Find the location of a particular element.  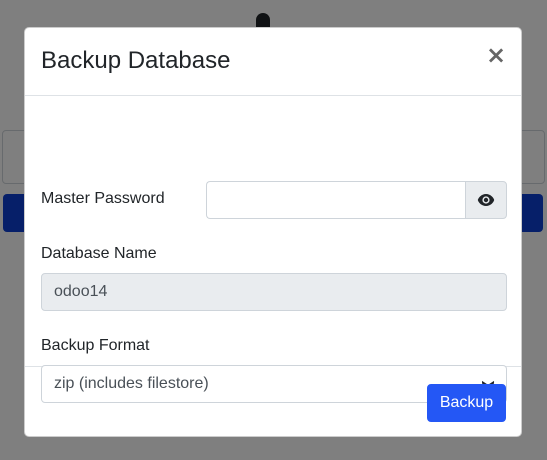

modal-footer: Backup is located at coordinates (273, 402).